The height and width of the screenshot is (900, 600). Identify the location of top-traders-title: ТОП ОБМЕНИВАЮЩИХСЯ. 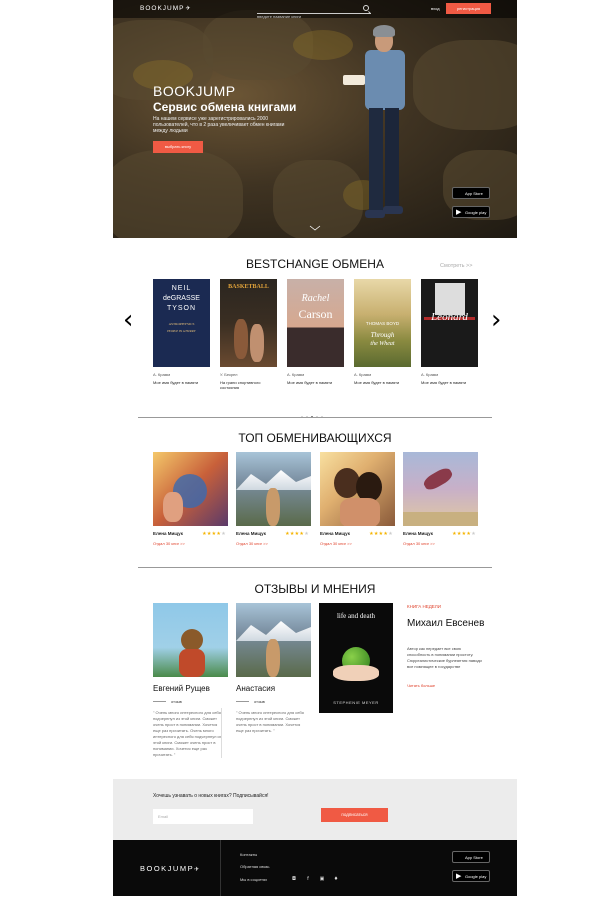
(315, 438).